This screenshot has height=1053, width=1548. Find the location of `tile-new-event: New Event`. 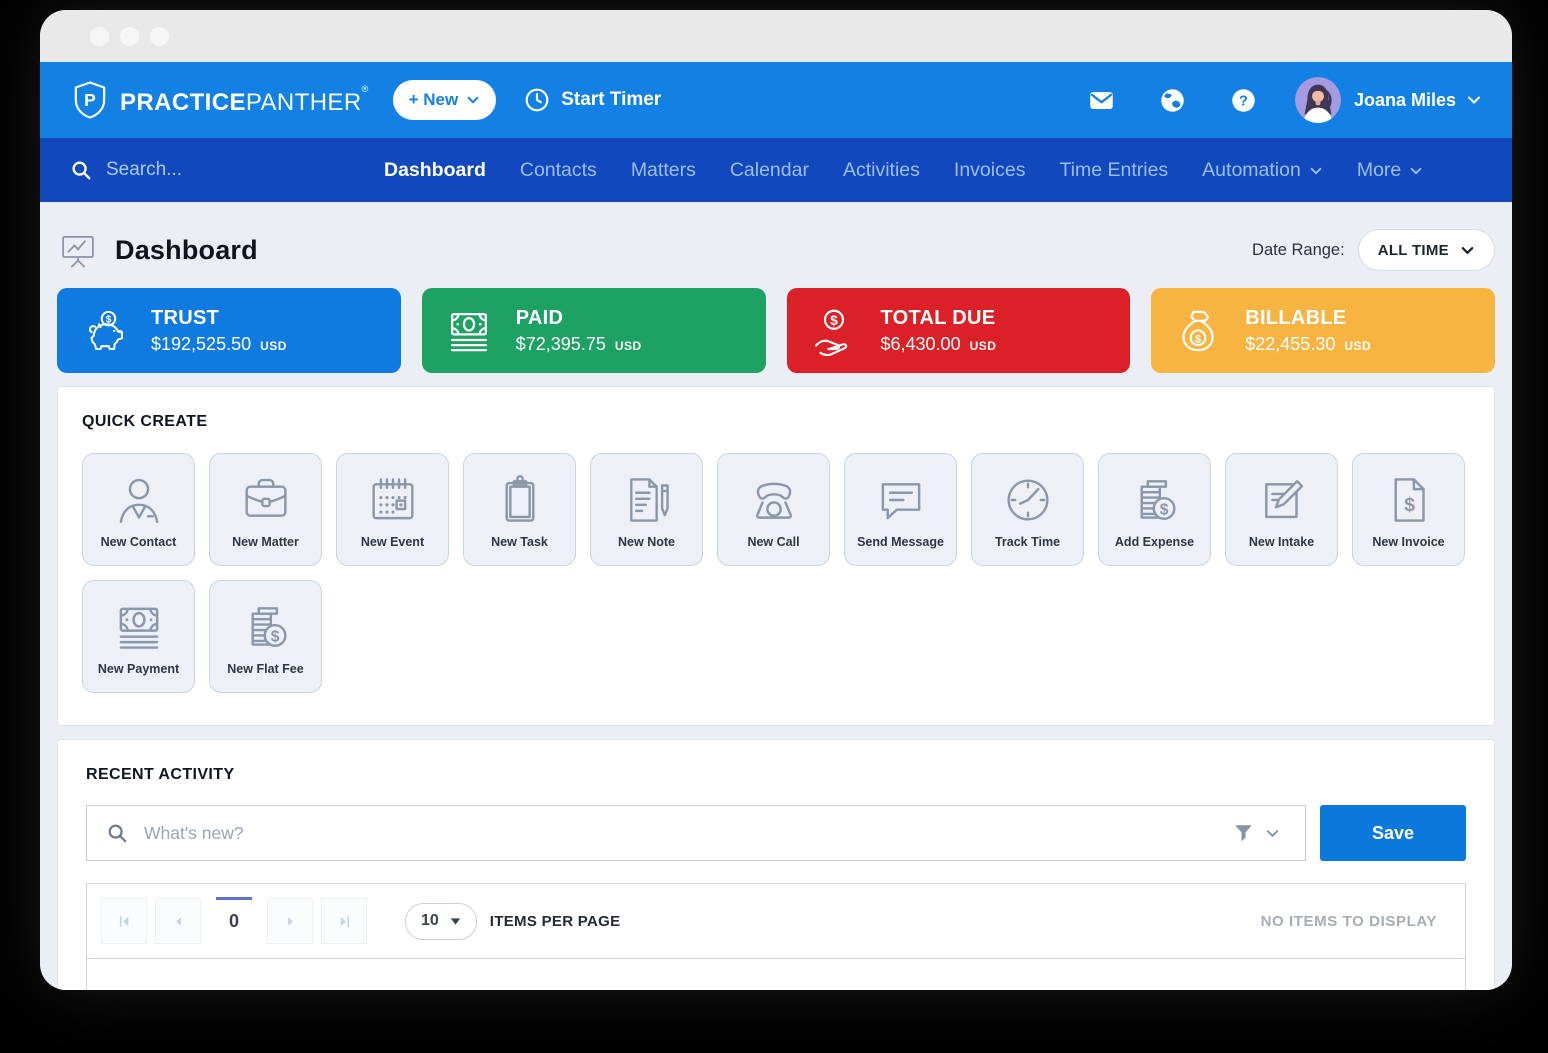

tile-new-event: New Event is located at coordinates (392, 509).